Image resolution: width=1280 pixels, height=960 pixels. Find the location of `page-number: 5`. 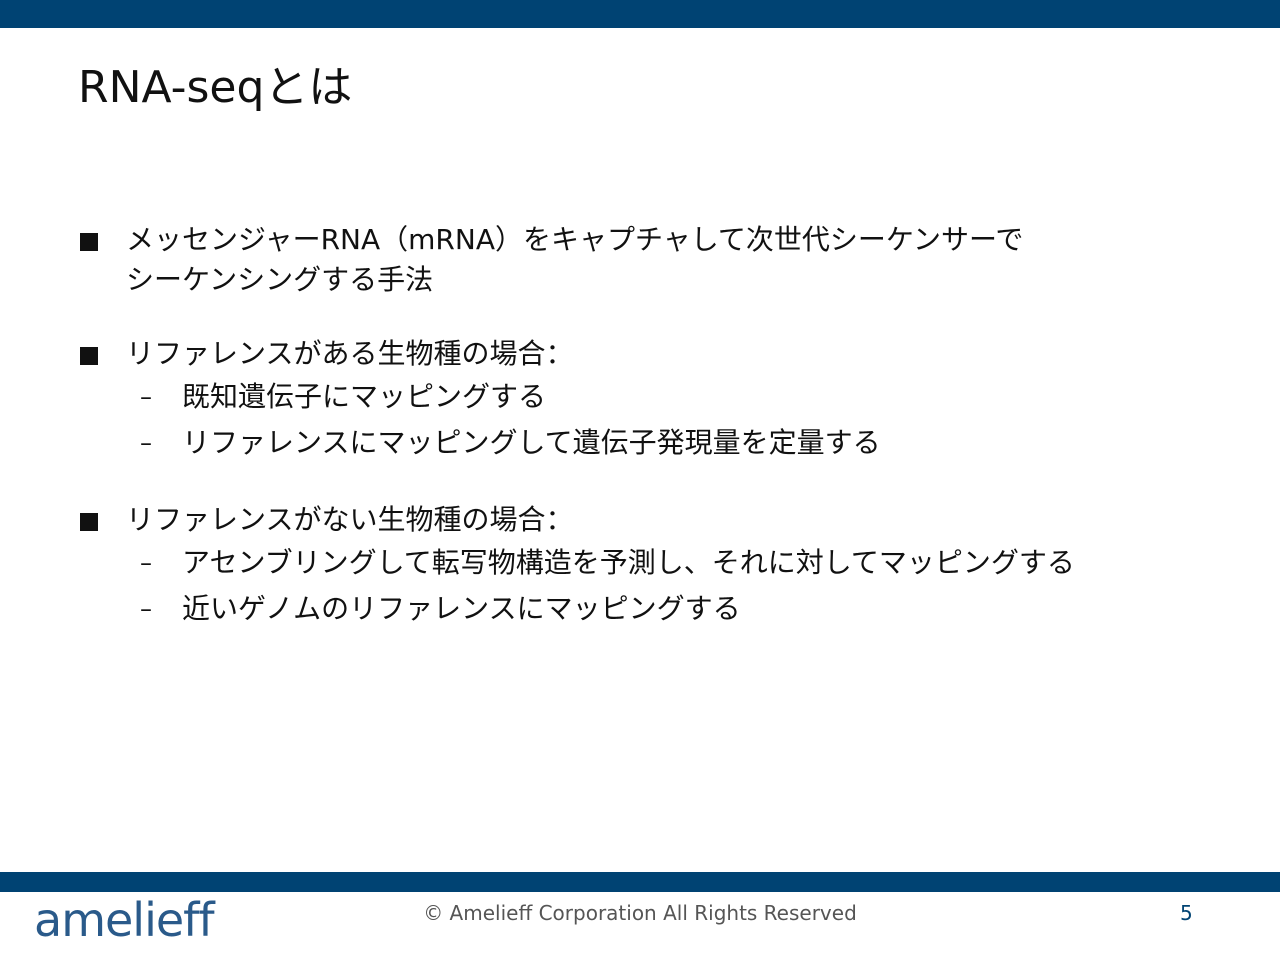

page-number: 5 is located at coordinates (1186, 913).